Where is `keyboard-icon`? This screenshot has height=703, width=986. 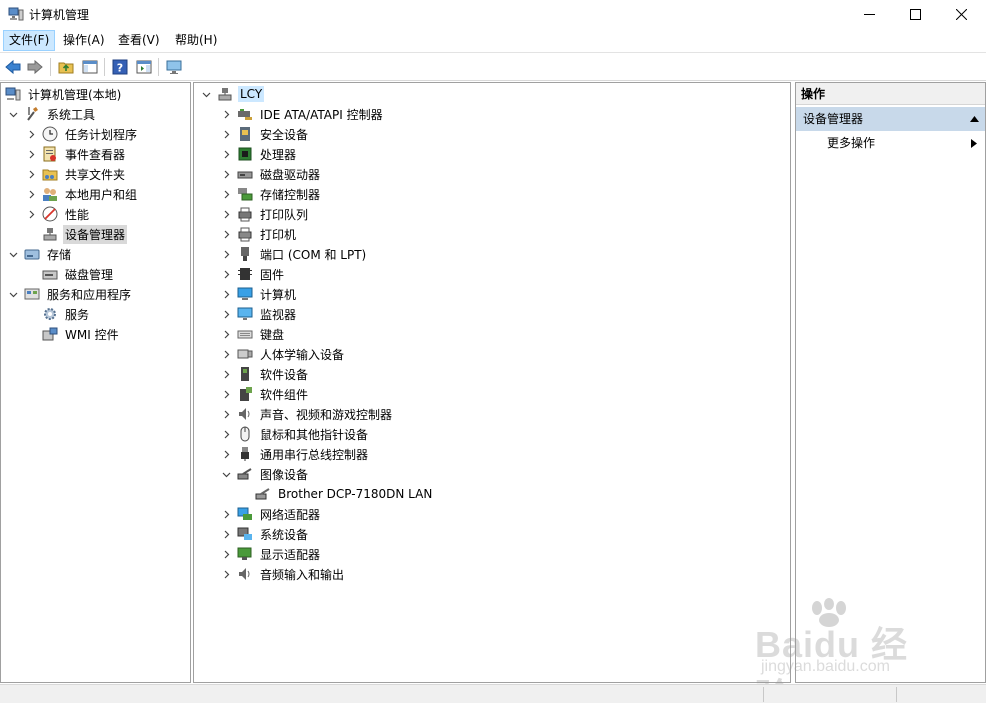 keyboard-icon is located at coordinates (245, 334).